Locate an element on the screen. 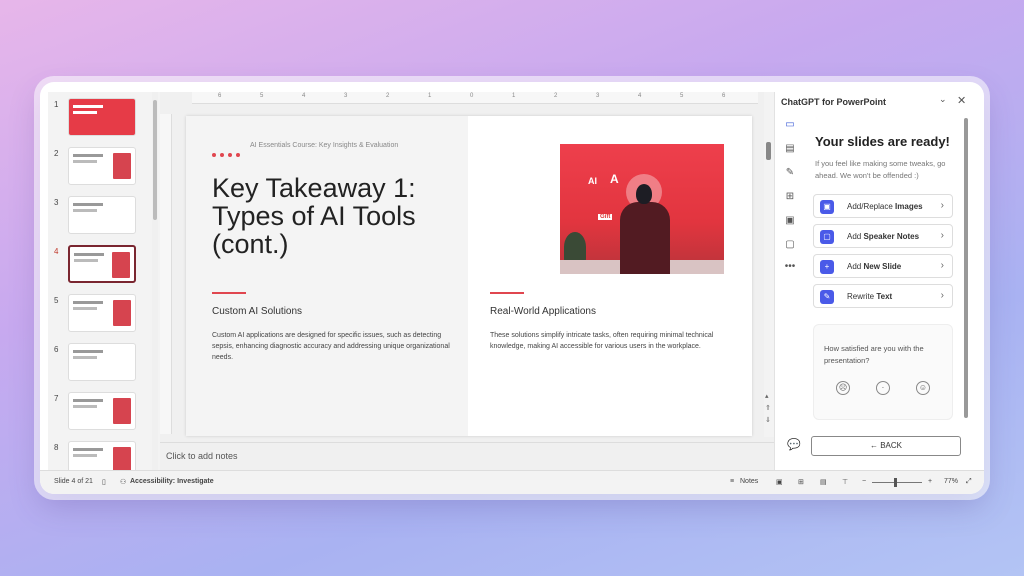  notes-icon: ≡ is located at coordinates (732, 481).